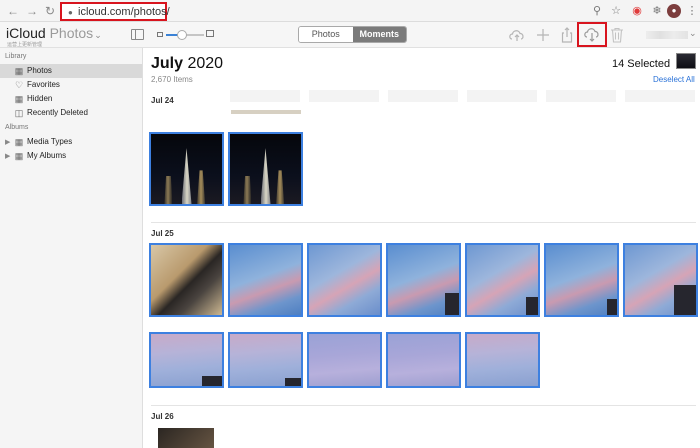 Image resolution: width=700 pixels, height=448 pixels. Describe the element at coordinates (592, 34) in the screenshot. I see `download-icon` at that location.